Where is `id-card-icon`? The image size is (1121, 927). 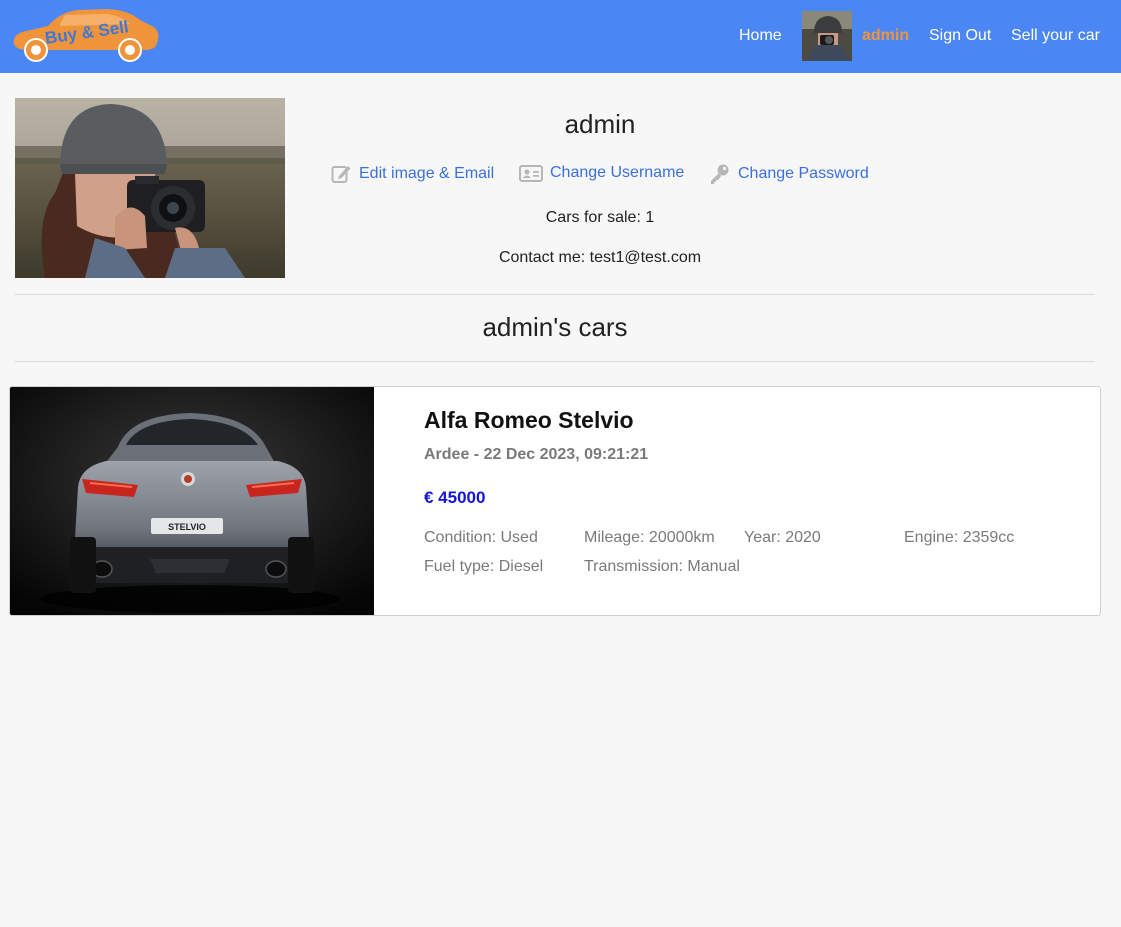 id-card-icon is located at coordinates (531, 173).